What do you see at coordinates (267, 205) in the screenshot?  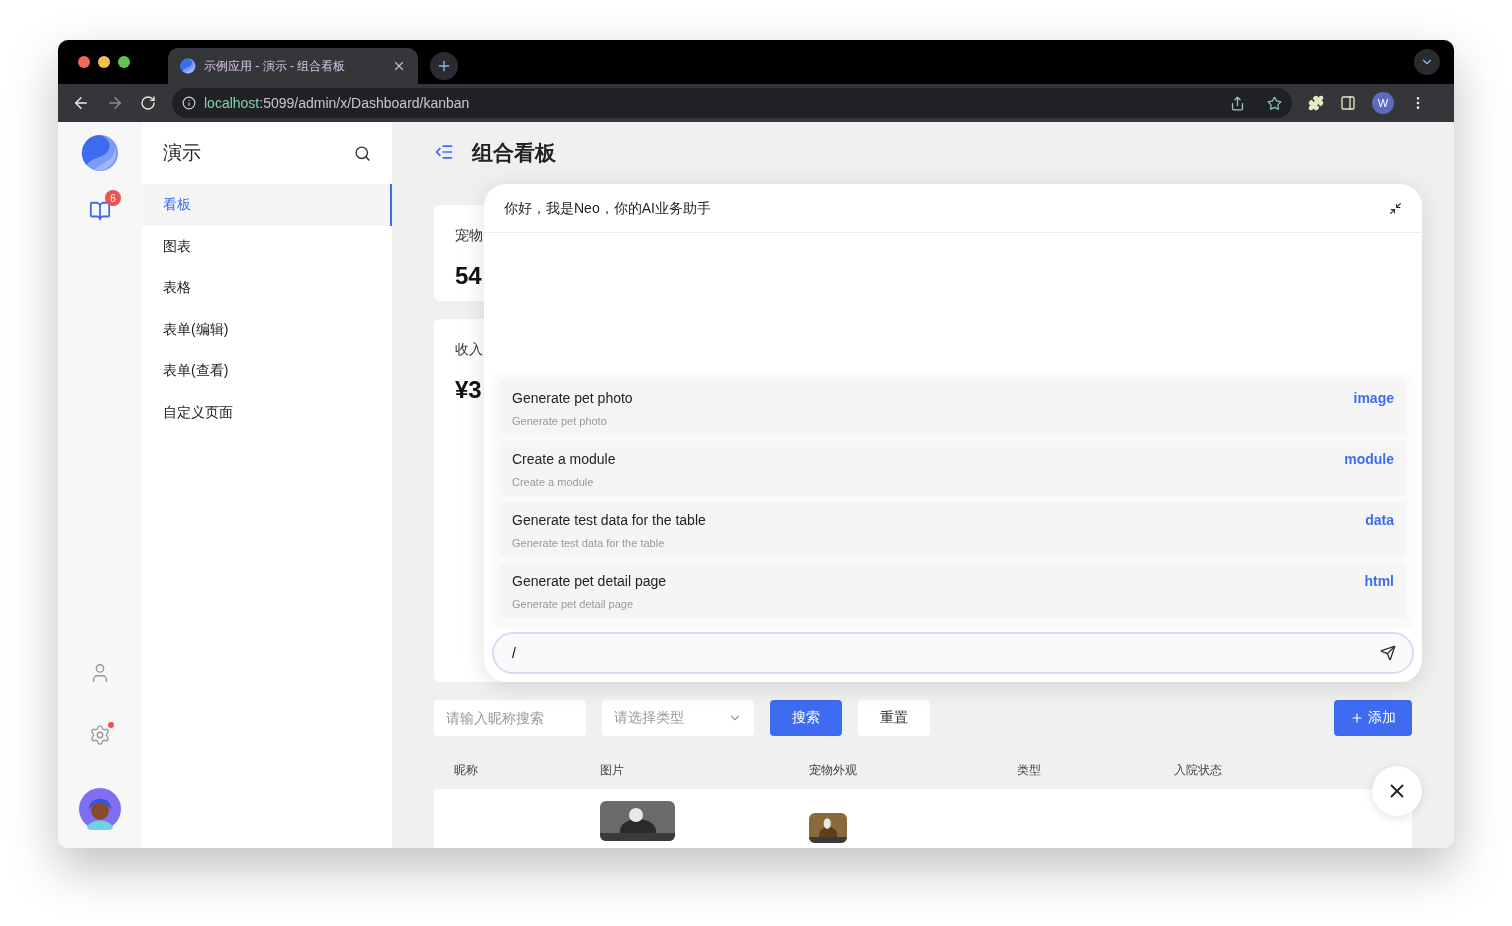 I see `menu-item: 看板` at bounding box center [267, 205].